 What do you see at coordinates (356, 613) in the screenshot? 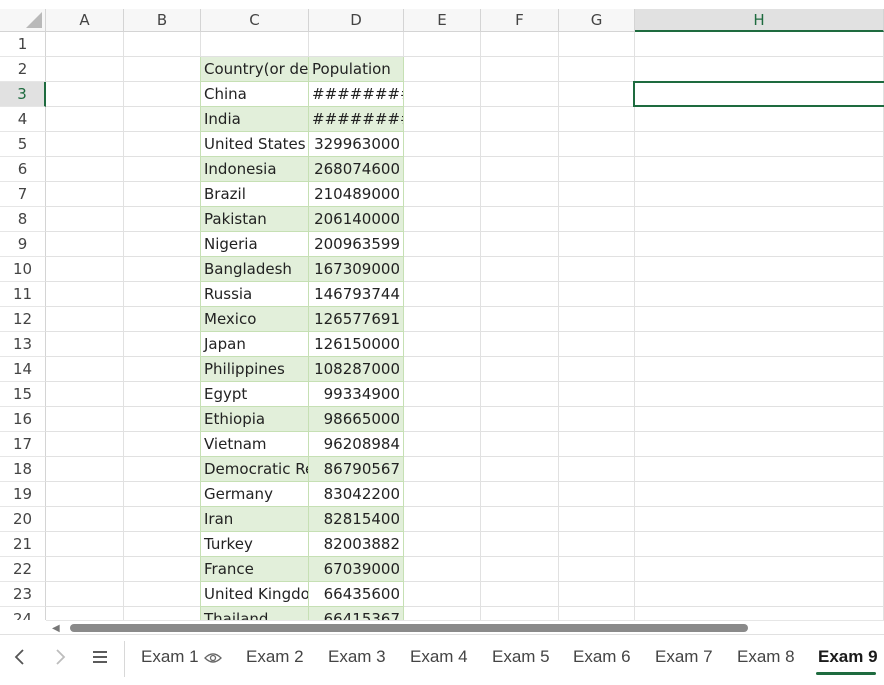
I see `table-cell-population: 66415367` at bounding box center [356, 613].